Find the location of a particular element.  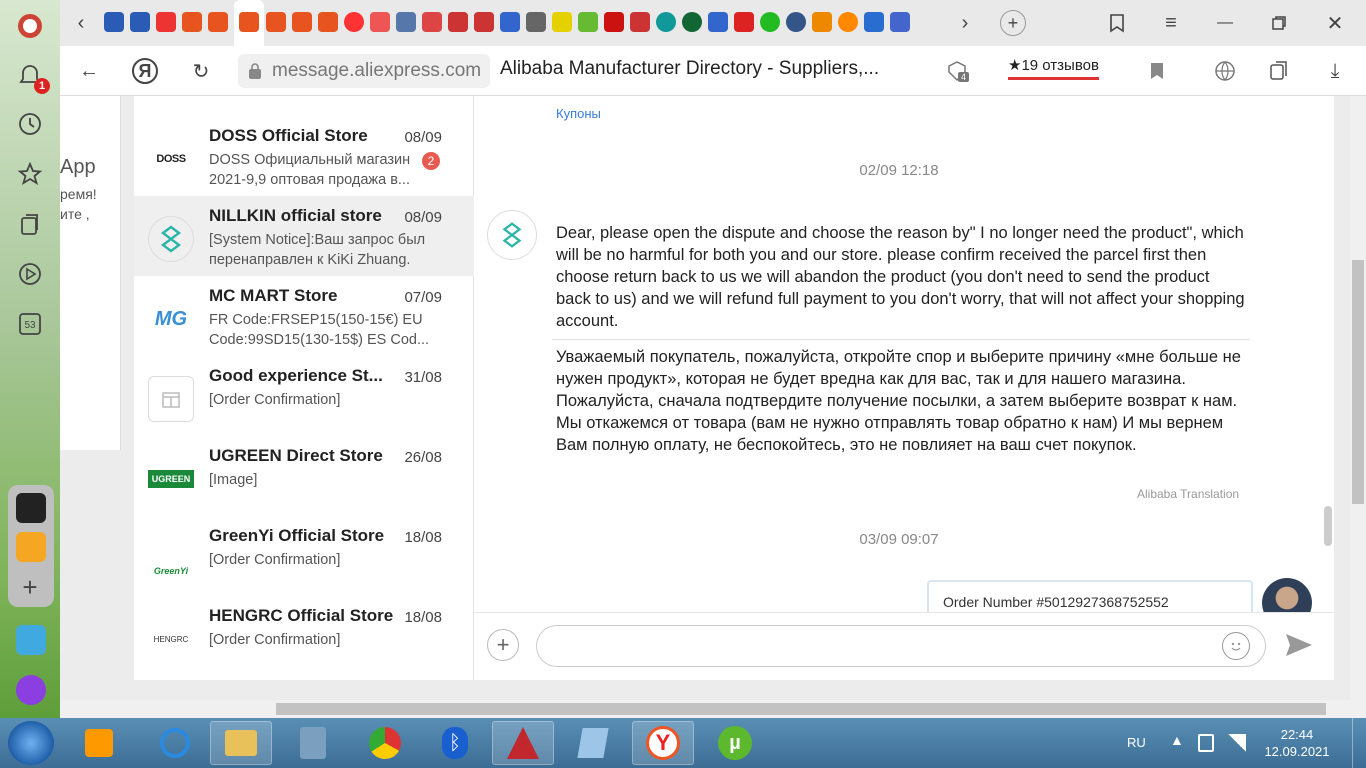

utorrent-icon: µ is located at coordinates (735, 743).